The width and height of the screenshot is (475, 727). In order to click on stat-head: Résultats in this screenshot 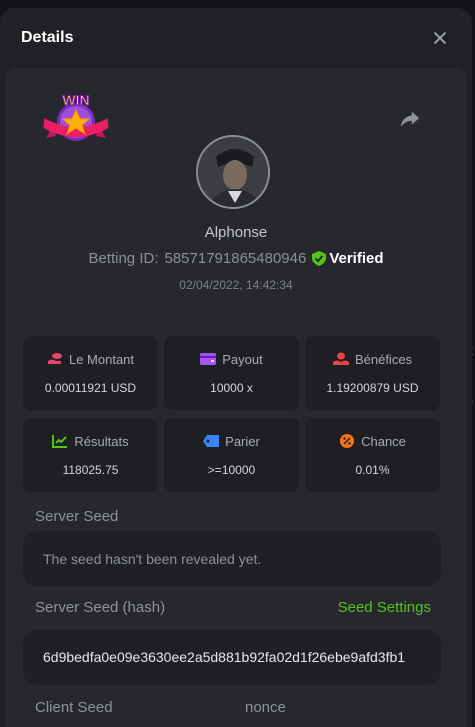, I will do `click(90, 441)`.